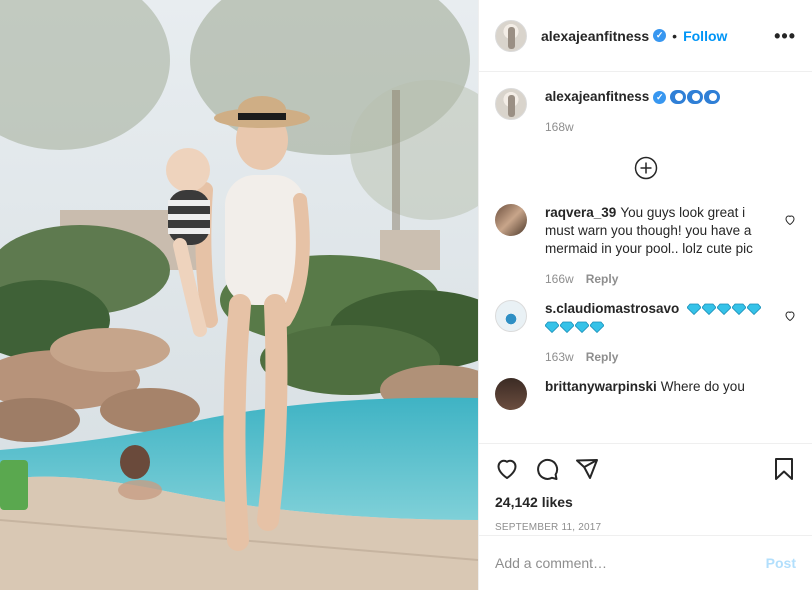  Describe the element at coordinates (511, 104) in the screenshot. I see `caption-avatar` at that location.